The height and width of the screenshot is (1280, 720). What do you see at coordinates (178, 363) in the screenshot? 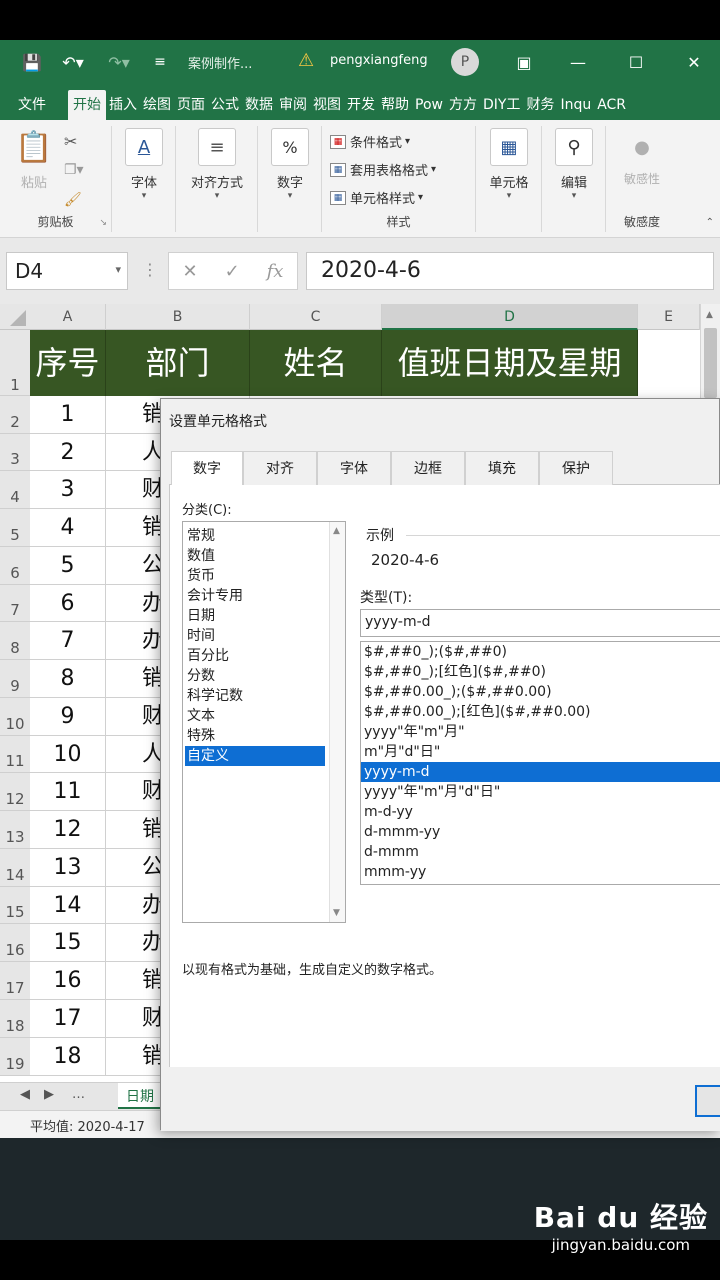
I see `header-cell-department: 部门` at bounding box center [178, 363].